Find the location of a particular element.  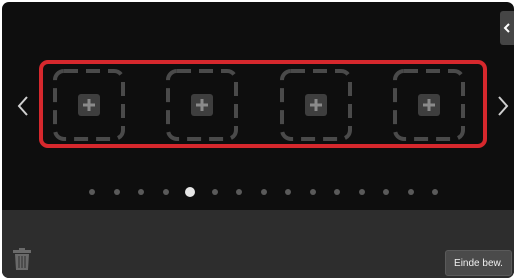

previous-page-button is located at coordinates (23, 106).